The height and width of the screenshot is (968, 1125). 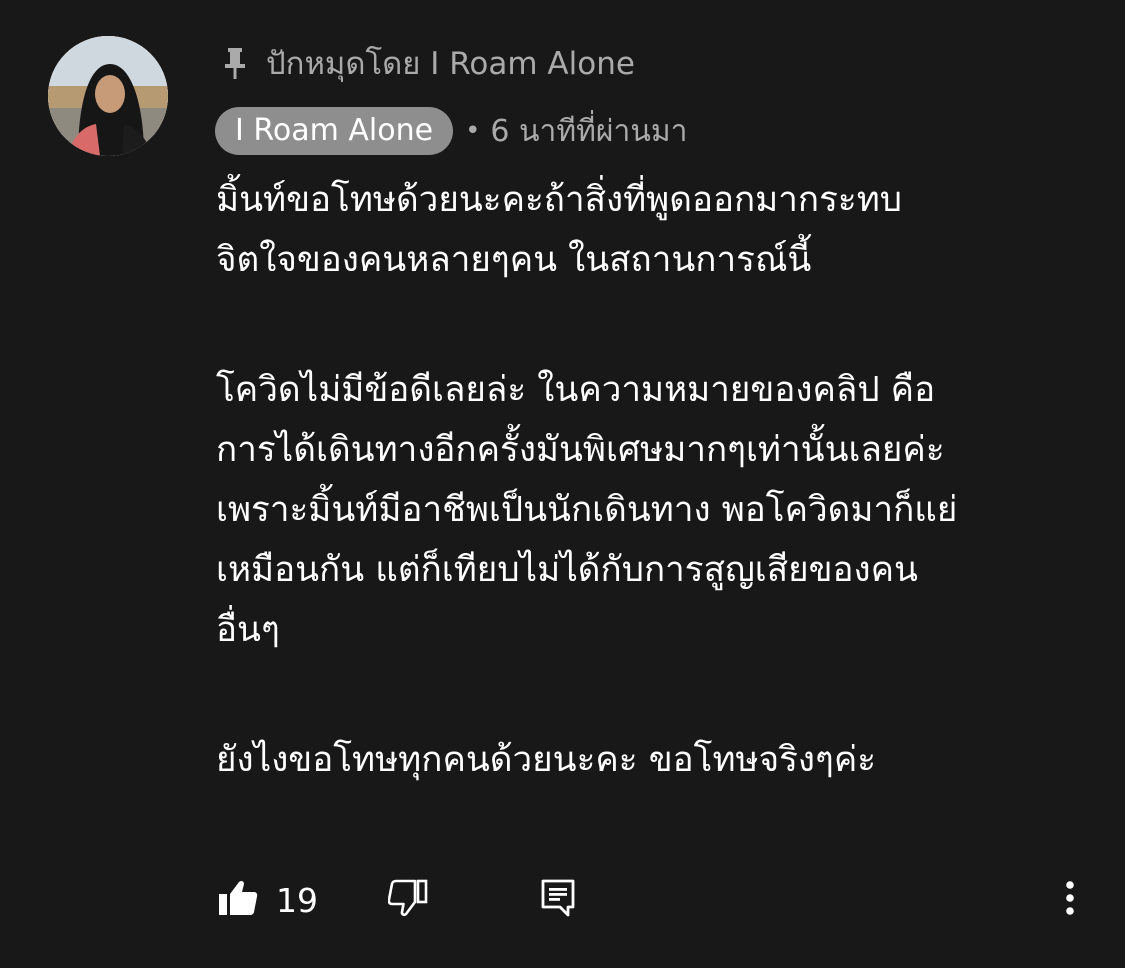 What do you see at coordinates (450, 64) in the screenshot?
I see `pinned-text: ปักหมุดโดย I Roam Alone` at bounding box center [450, 64].